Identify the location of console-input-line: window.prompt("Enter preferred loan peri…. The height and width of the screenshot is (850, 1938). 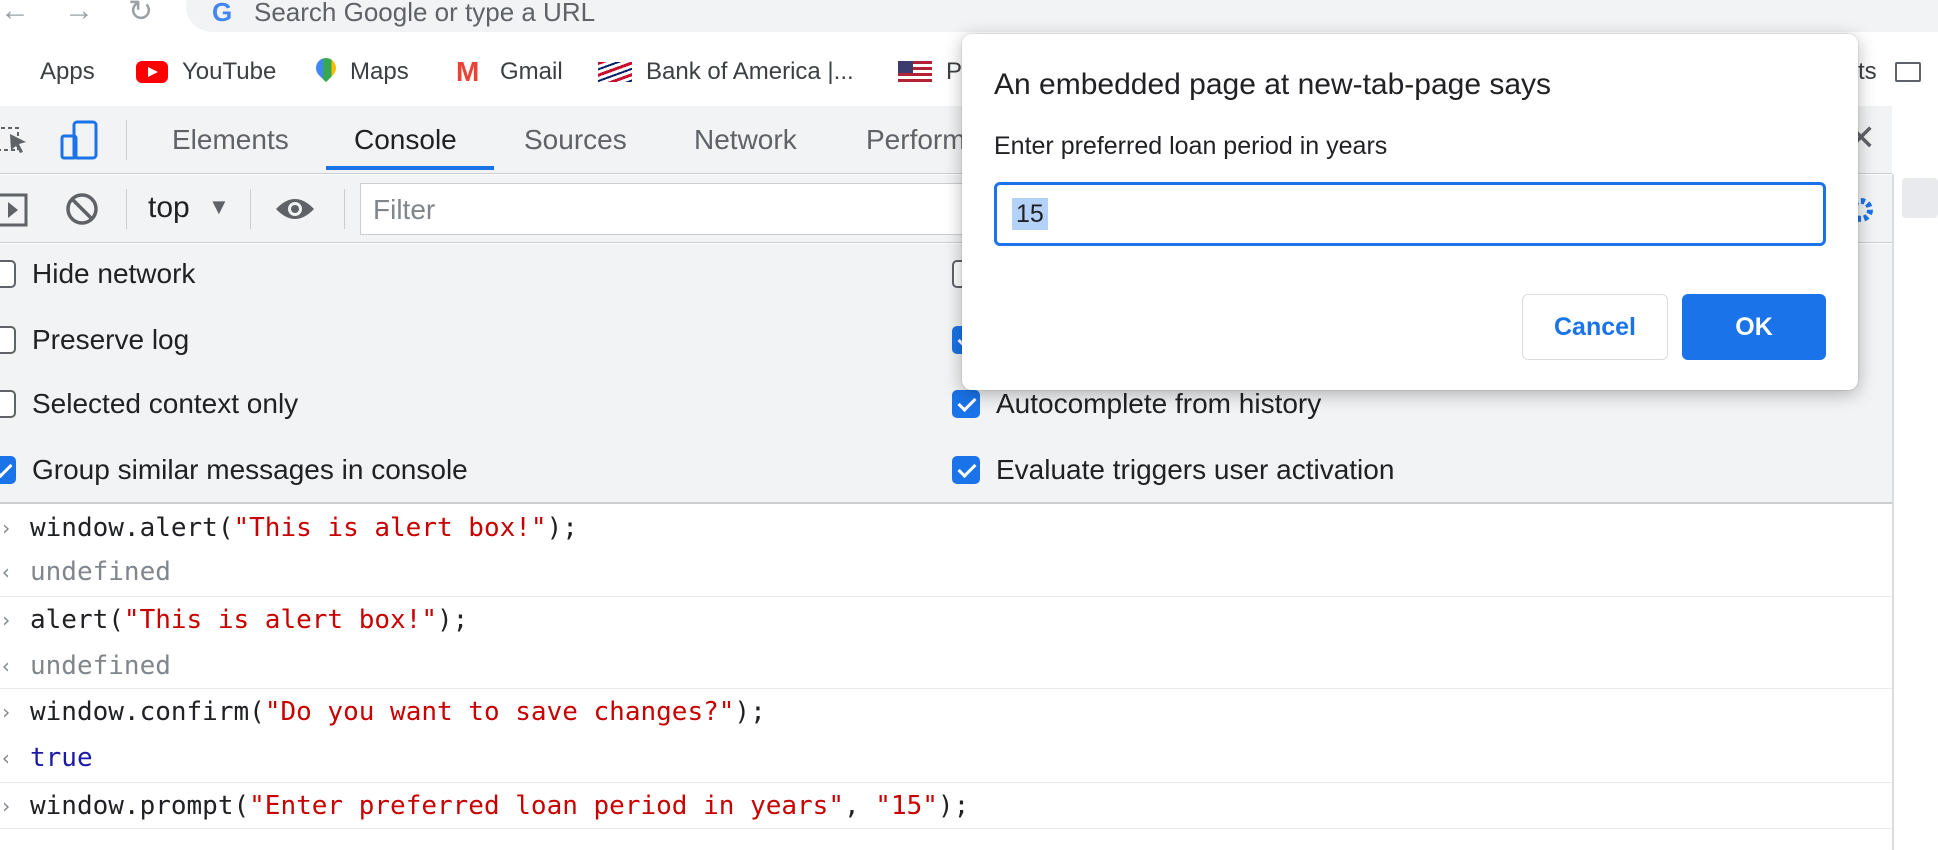
(499, 806).